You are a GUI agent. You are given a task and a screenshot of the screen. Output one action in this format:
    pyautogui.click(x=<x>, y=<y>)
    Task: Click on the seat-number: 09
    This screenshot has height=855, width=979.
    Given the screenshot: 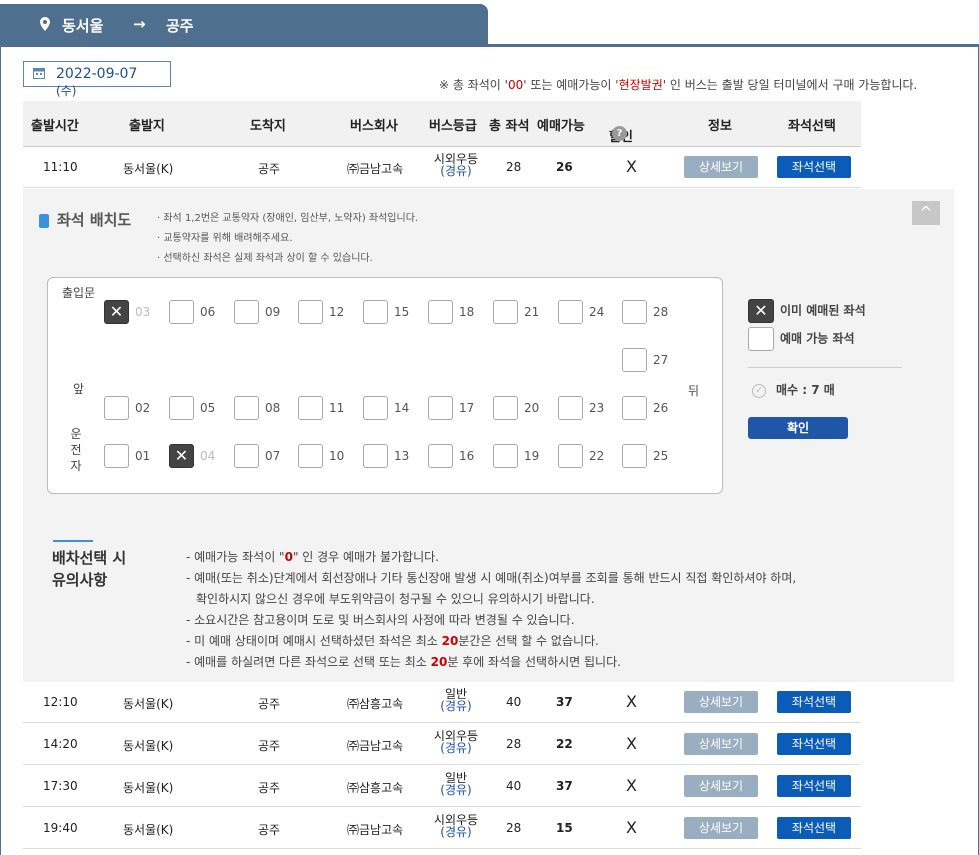 What is the action you would take?
    pyautogui.click(x=273, y=312)
    